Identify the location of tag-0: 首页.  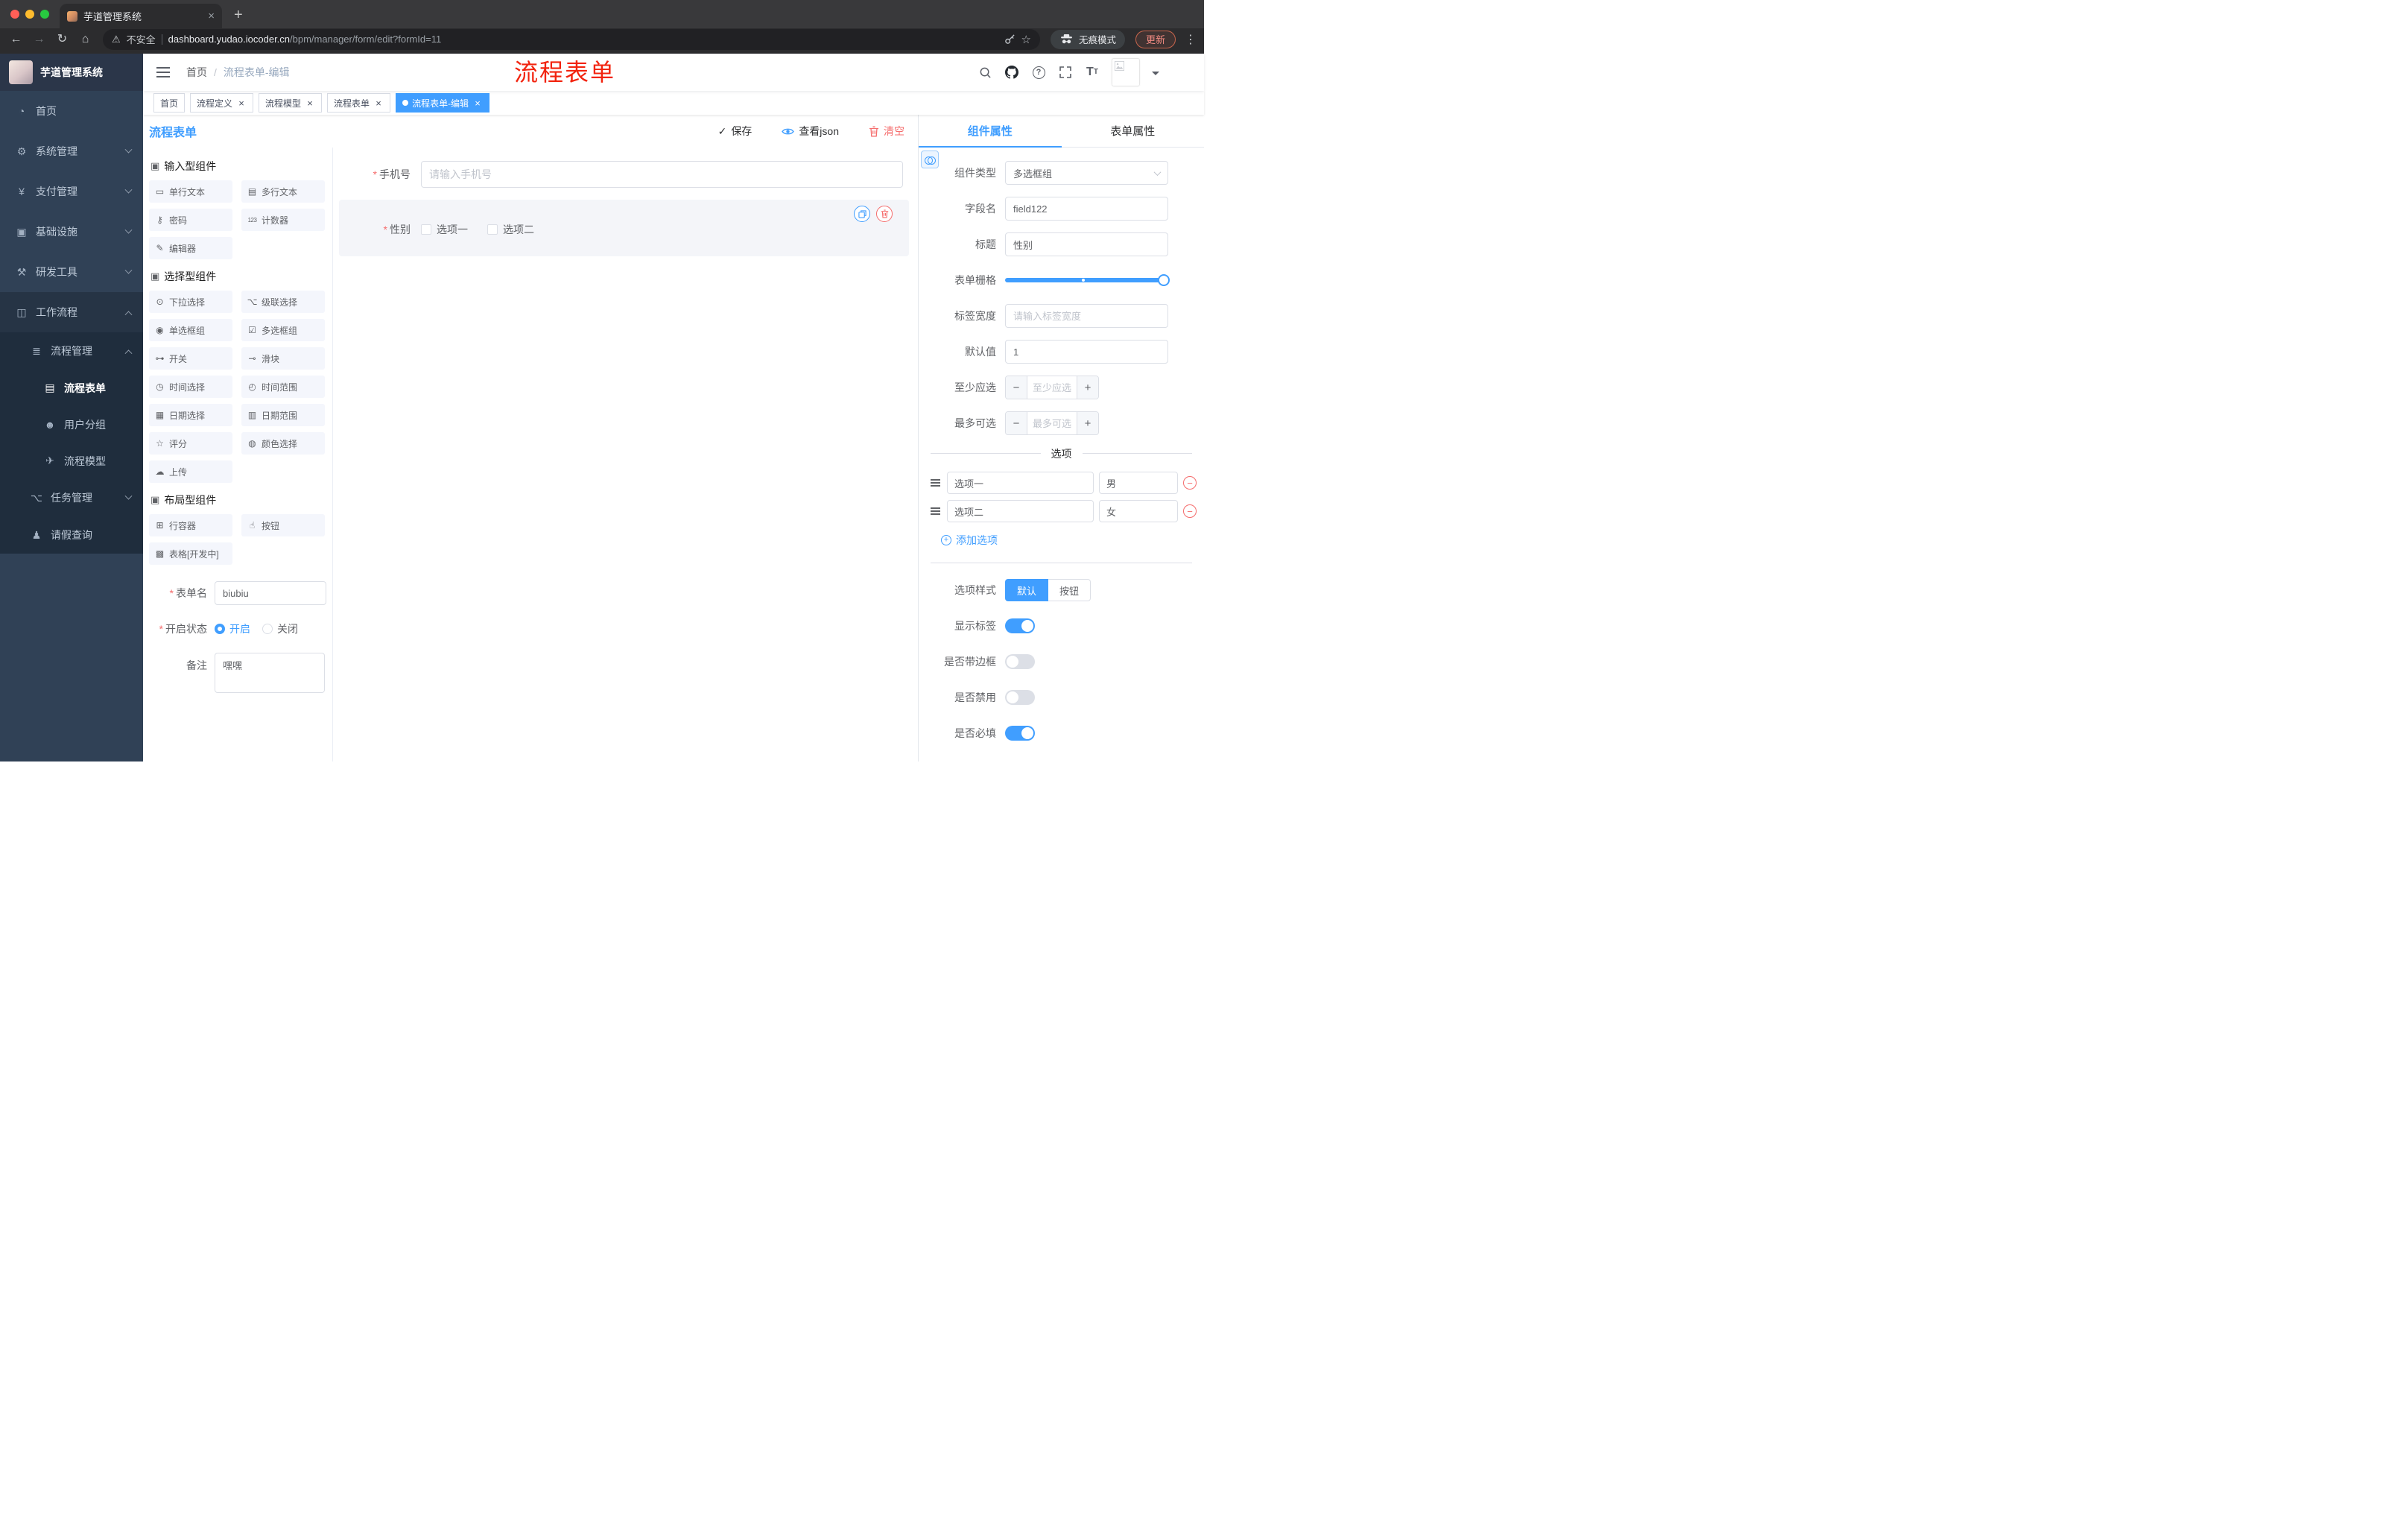
(169, 103).